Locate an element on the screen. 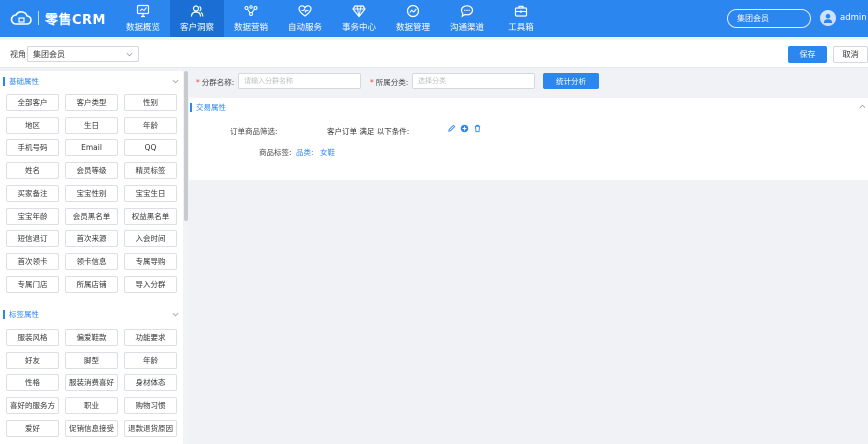  nav-label: 数据管理 is located at coordinates (412, 28).